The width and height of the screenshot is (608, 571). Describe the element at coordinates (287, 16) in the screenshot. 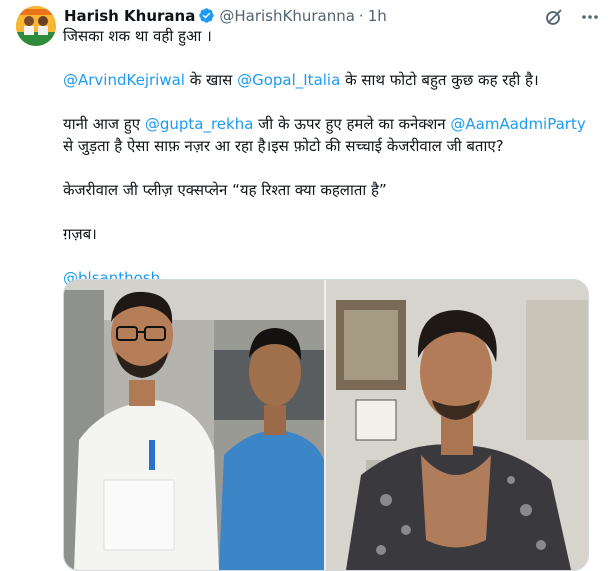

I see `author-handle: @HarishKhuranna` at that location.